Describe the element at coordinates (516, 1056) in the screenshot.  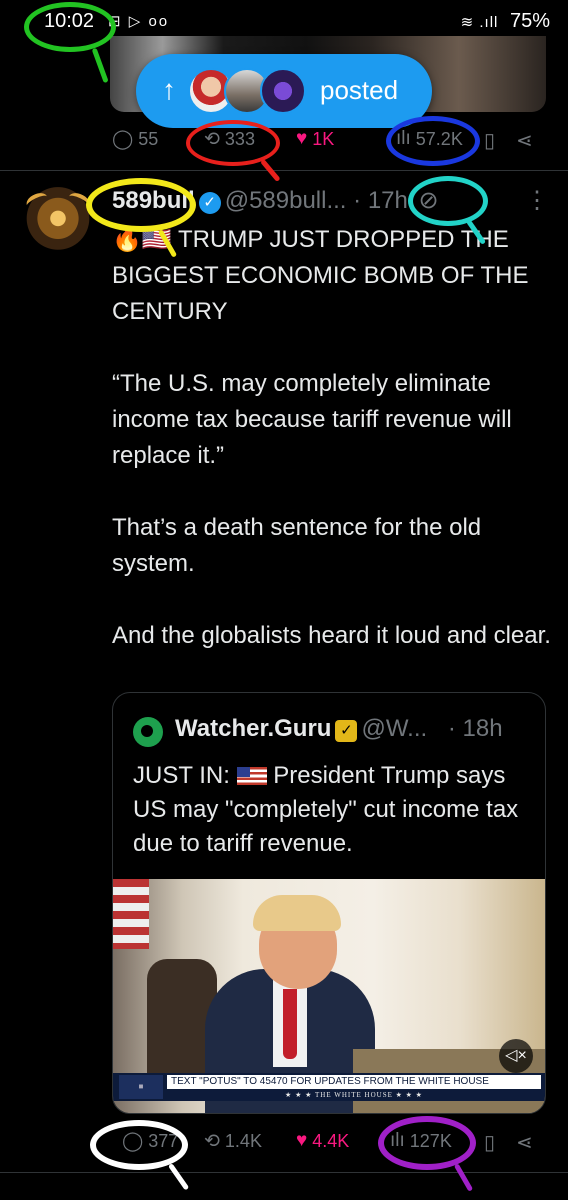
I see `mute-icon: ◁×` at that location.